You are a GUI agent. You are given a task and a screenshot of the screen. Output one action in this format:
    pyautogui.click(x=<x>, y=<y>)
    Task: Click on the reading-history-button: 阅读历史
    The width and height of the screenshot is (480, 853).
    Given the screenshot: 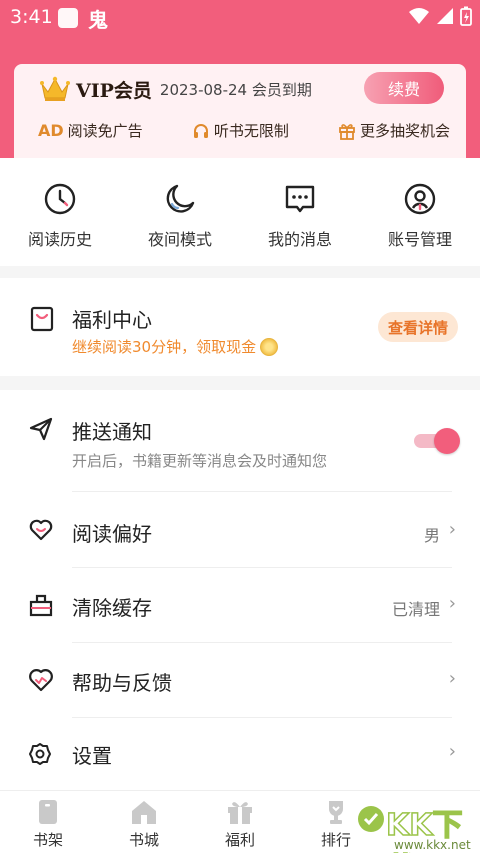 What is the action you would take?
    pyautogui.click(x=60, y=216)
    